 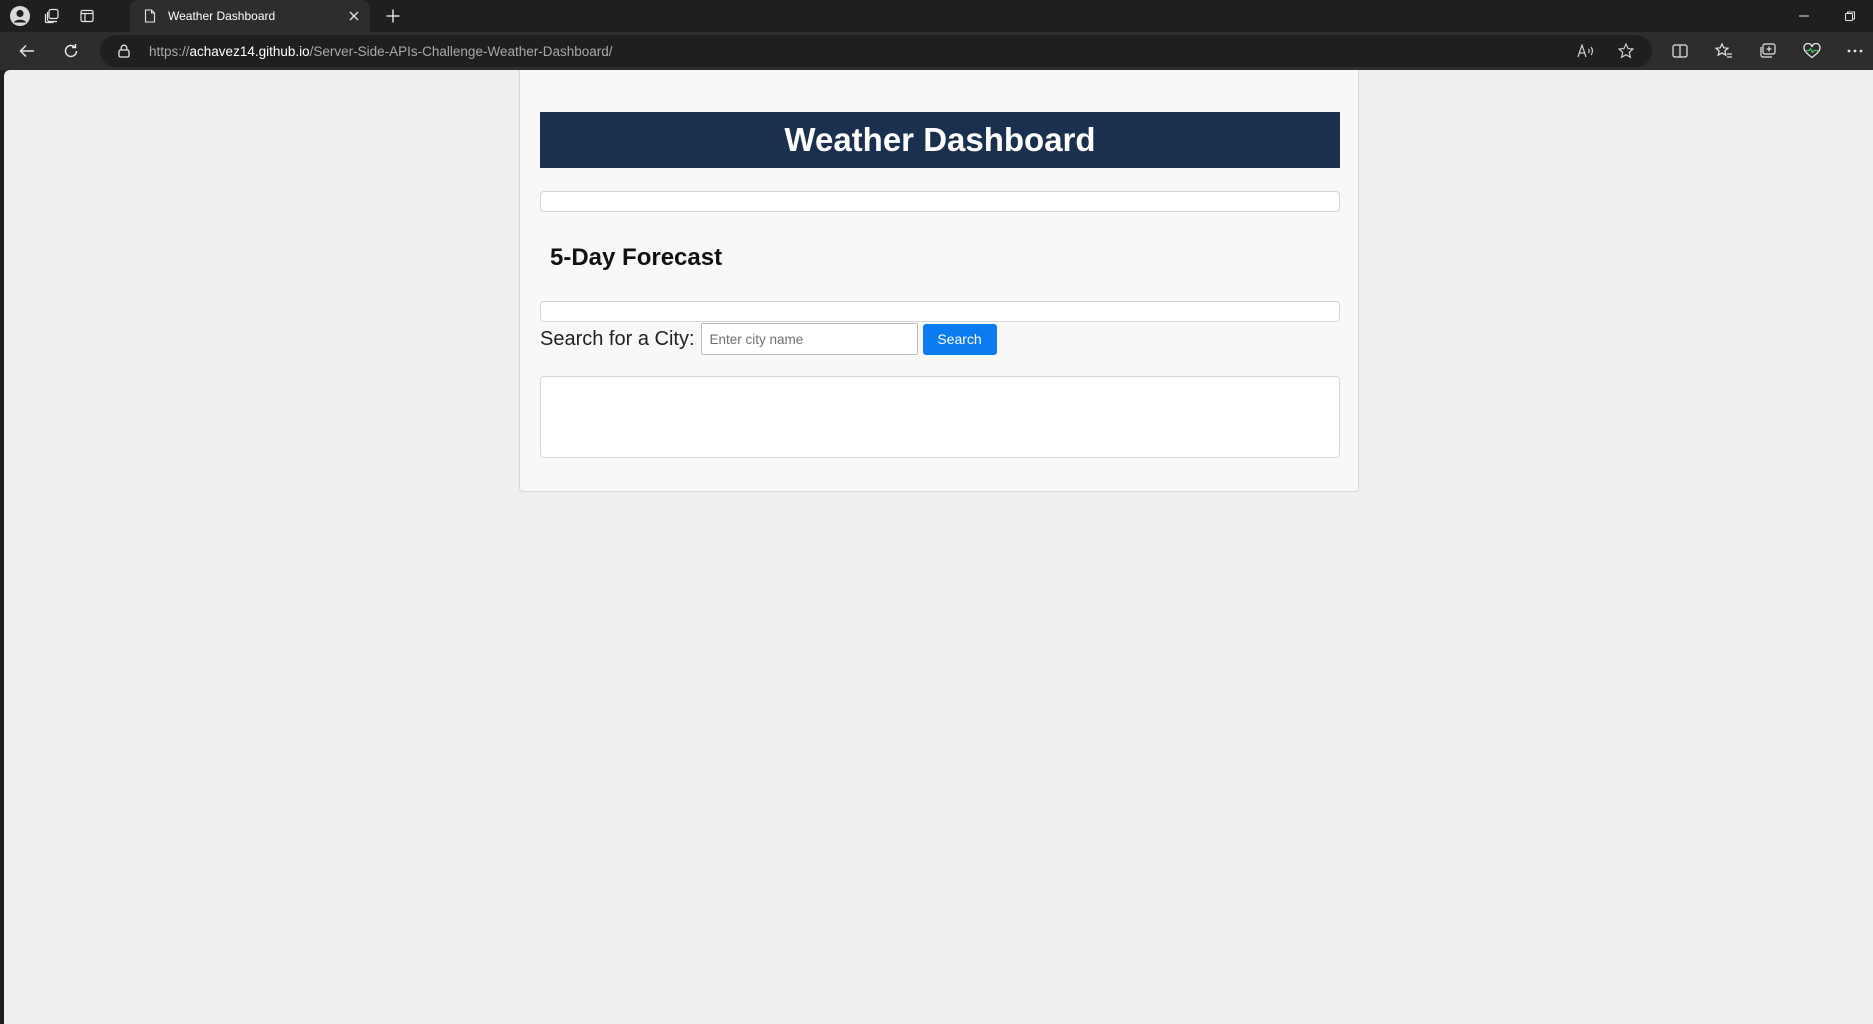 What do you see at coordinates (169, 51) in the screenshot?
I see `url-scheme: https://` at bounding box center [169, 51].